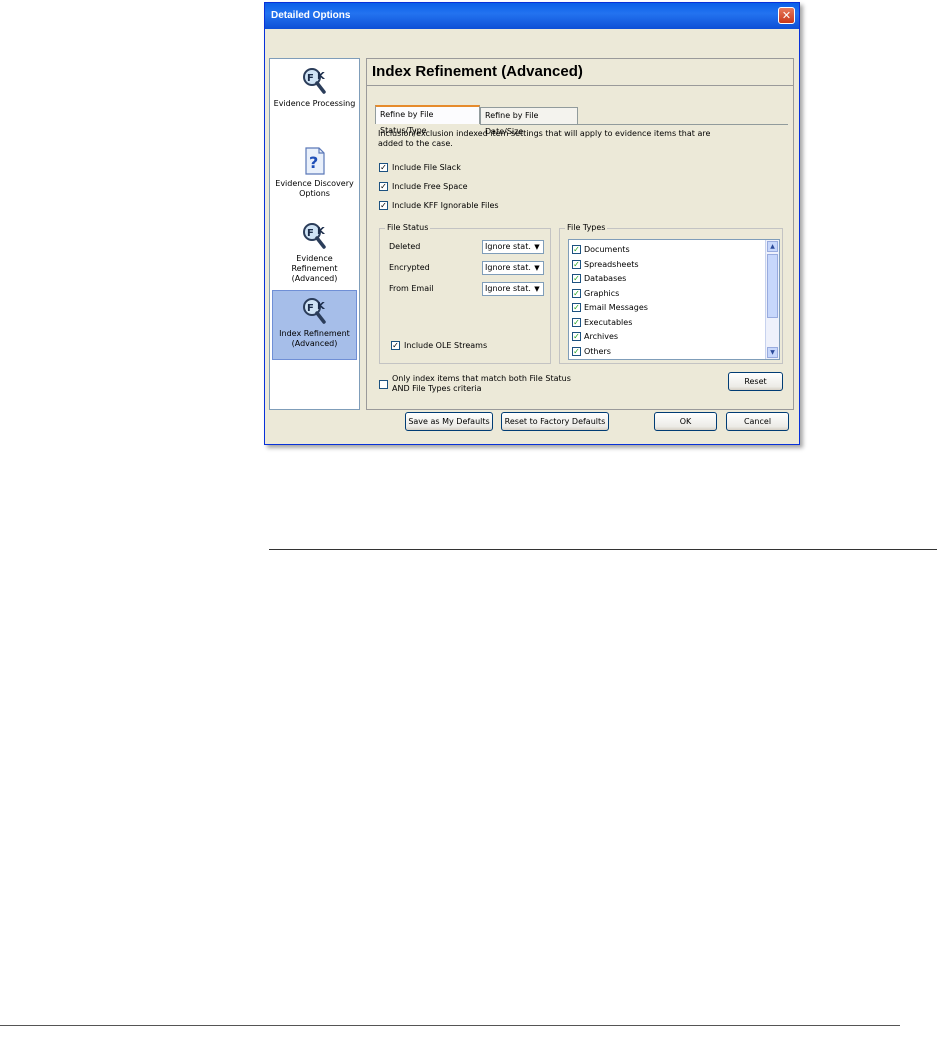 The width and height of the screenshot is (937, 1048). What do you see at coordinates (611, 264) in the screenshot?
I see `list-item-label: Spreadsheets` at bounding box center [611, 264].